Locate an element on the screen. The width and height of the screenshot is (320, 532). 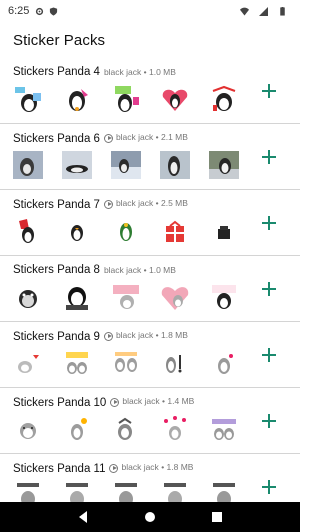
sticker-pack-row: Stickers Panda 10 black jack • 1.4 MB is located at coordinates (150, 421).